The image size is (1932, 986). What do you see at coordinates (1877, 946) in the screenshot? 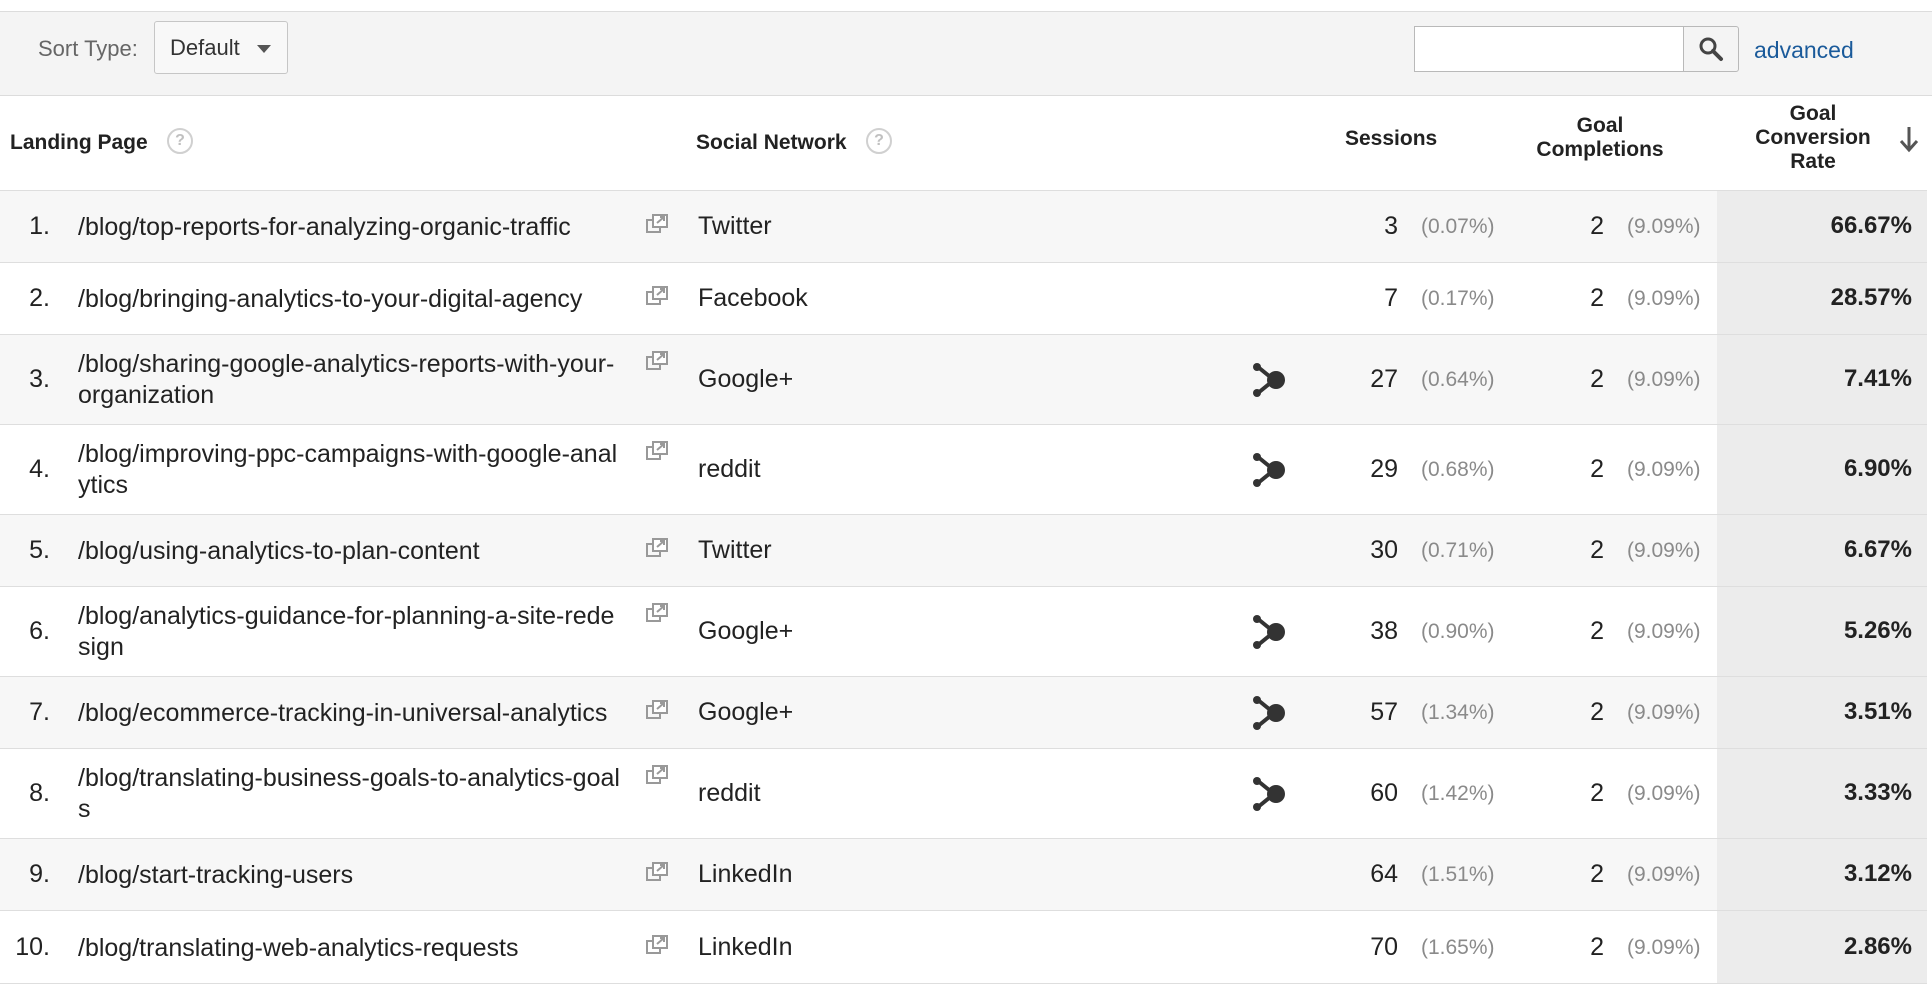
I see `goal-conversion-rate-value: 2.86%` at bounding box center [1877, 946].